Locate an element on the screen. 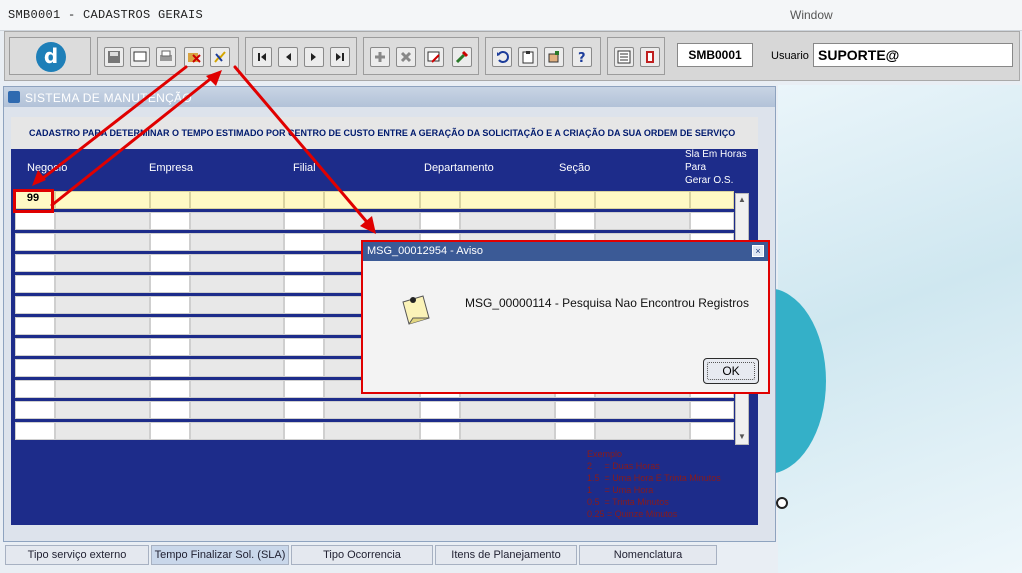 The width and height of the screenshot is (1022, 573). annotation-arrows is located at coordinates (204, 149).